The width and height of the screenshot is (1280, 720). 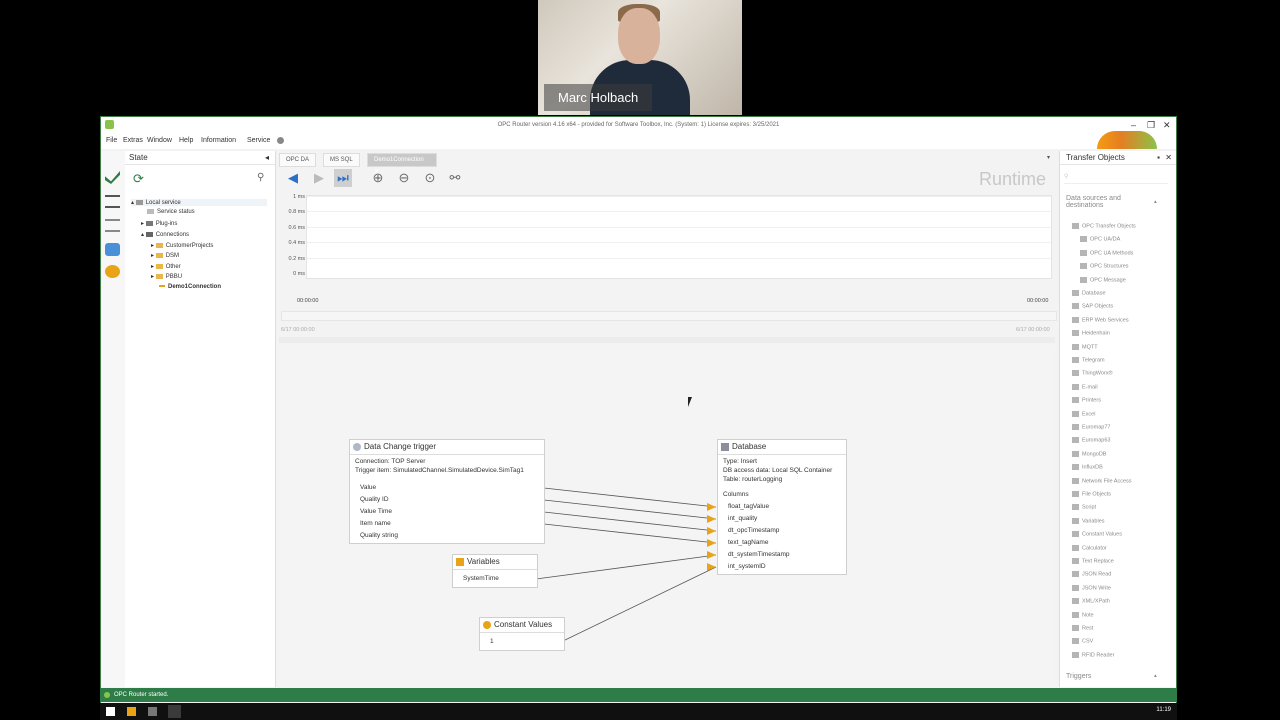 I want to click on tab-opc-da: OPC DA, so click(x=298, y=160).